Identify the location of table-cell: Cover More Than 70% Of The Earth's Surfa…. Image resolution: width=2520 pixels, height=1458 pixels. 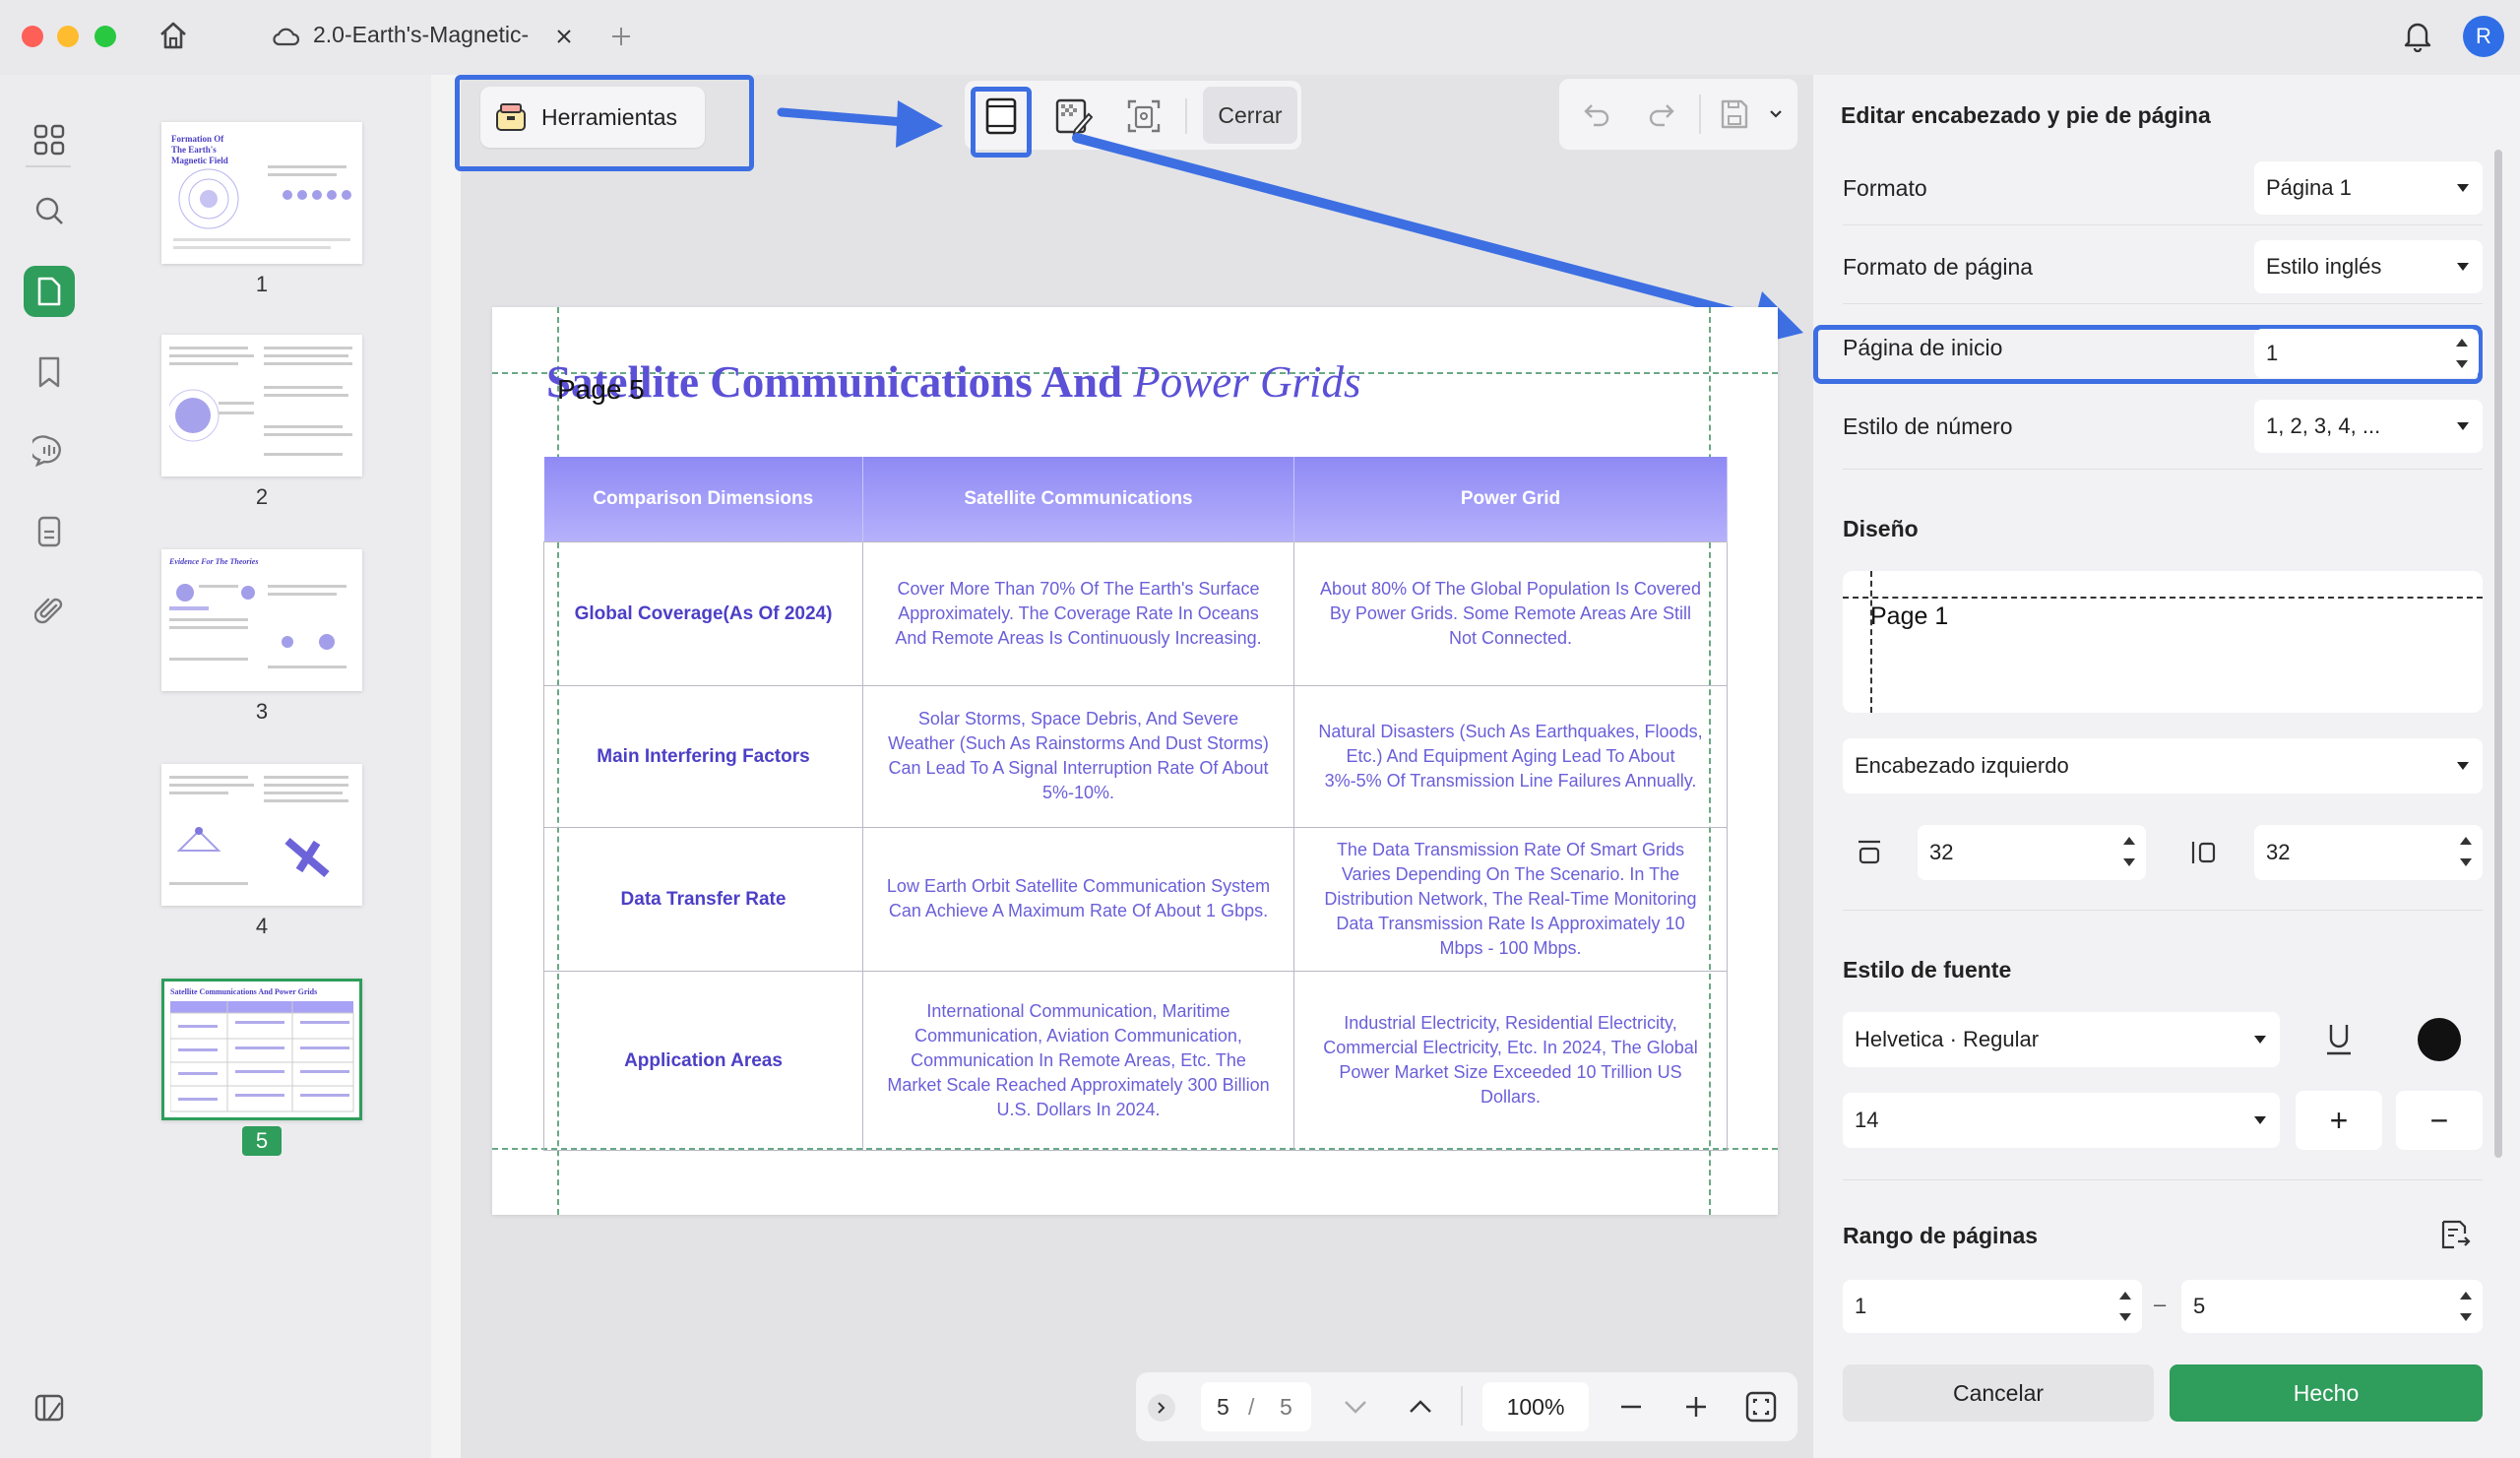
(1078, 613).